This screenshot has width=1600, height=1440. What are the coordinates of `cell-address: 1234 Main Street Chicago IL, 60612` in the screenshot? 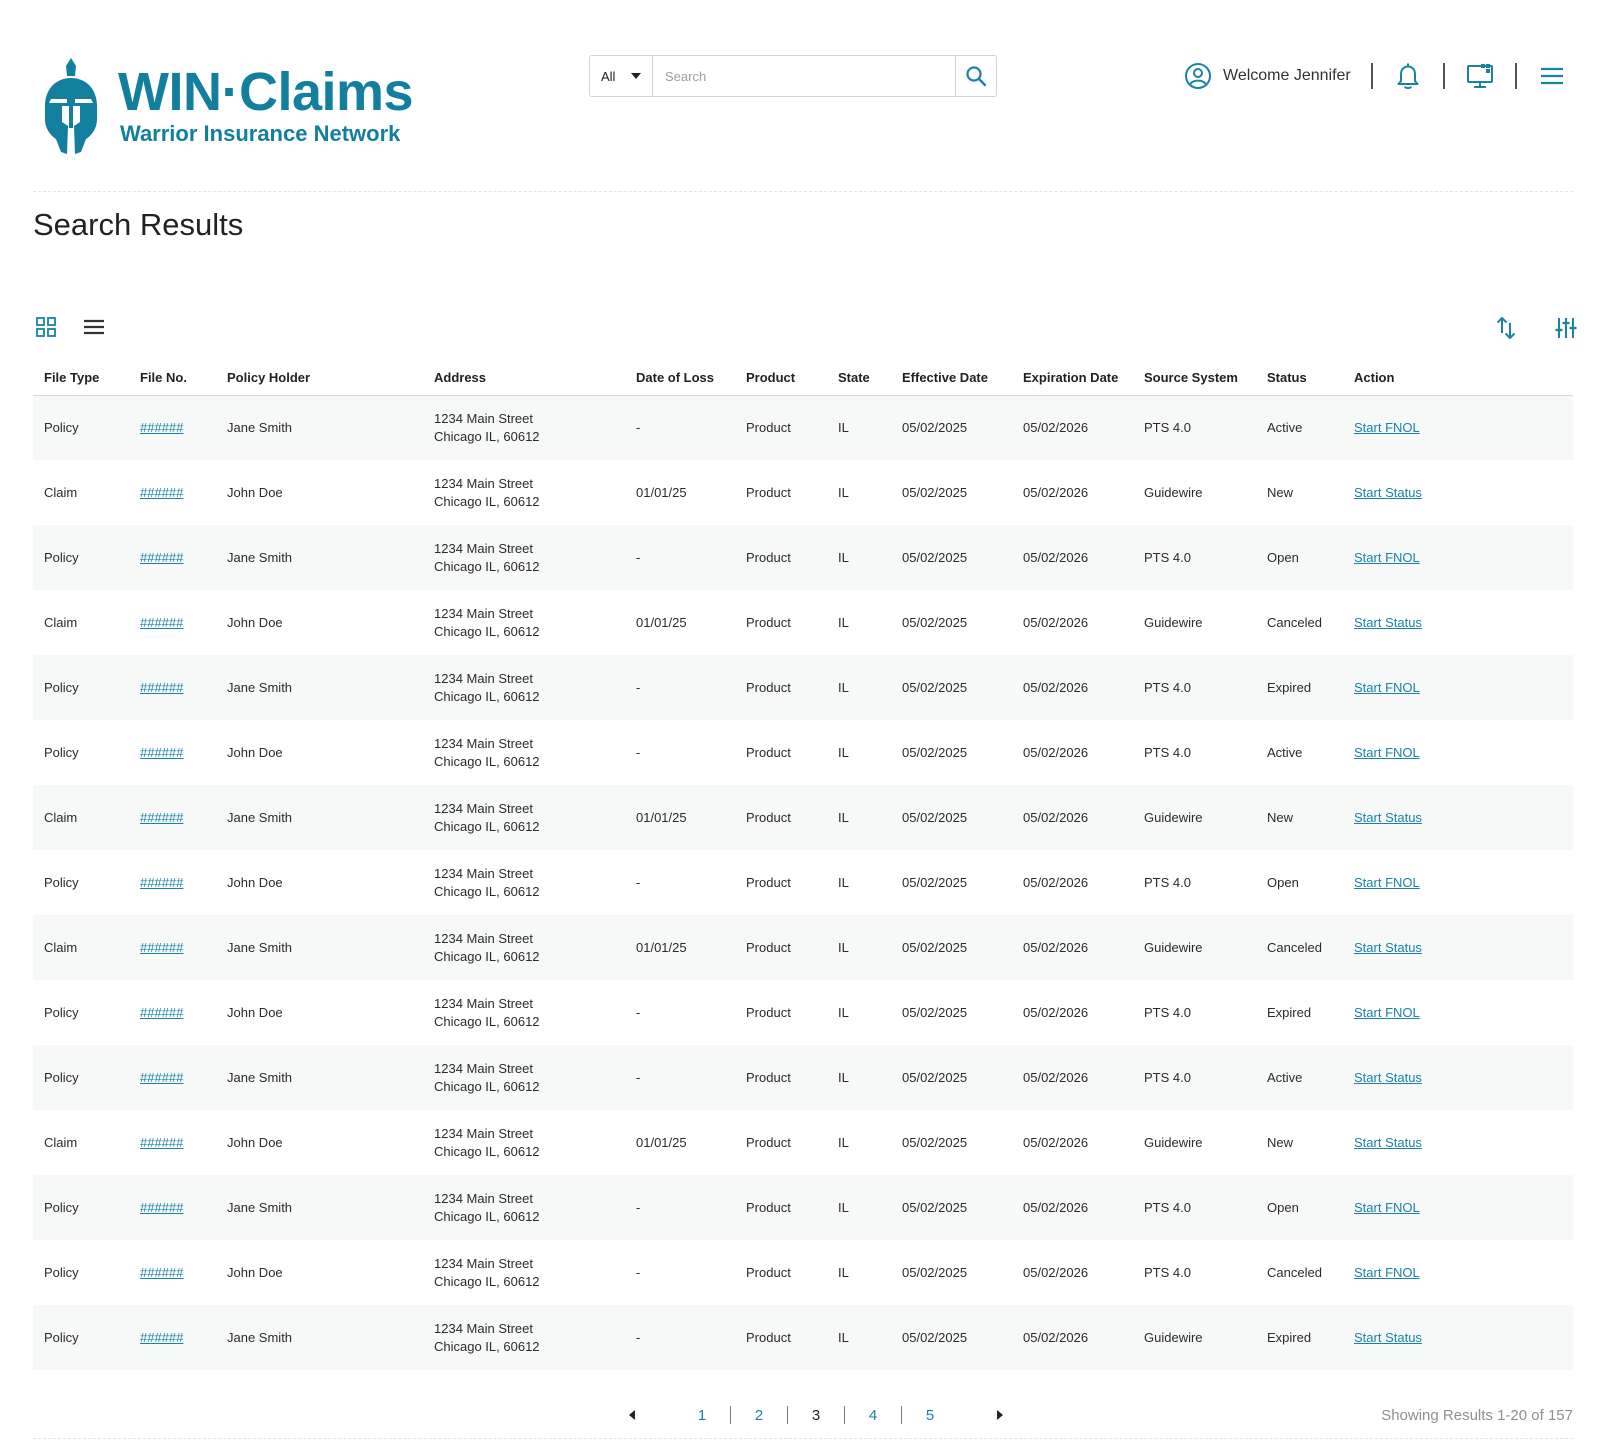 It's located at (524, 427).